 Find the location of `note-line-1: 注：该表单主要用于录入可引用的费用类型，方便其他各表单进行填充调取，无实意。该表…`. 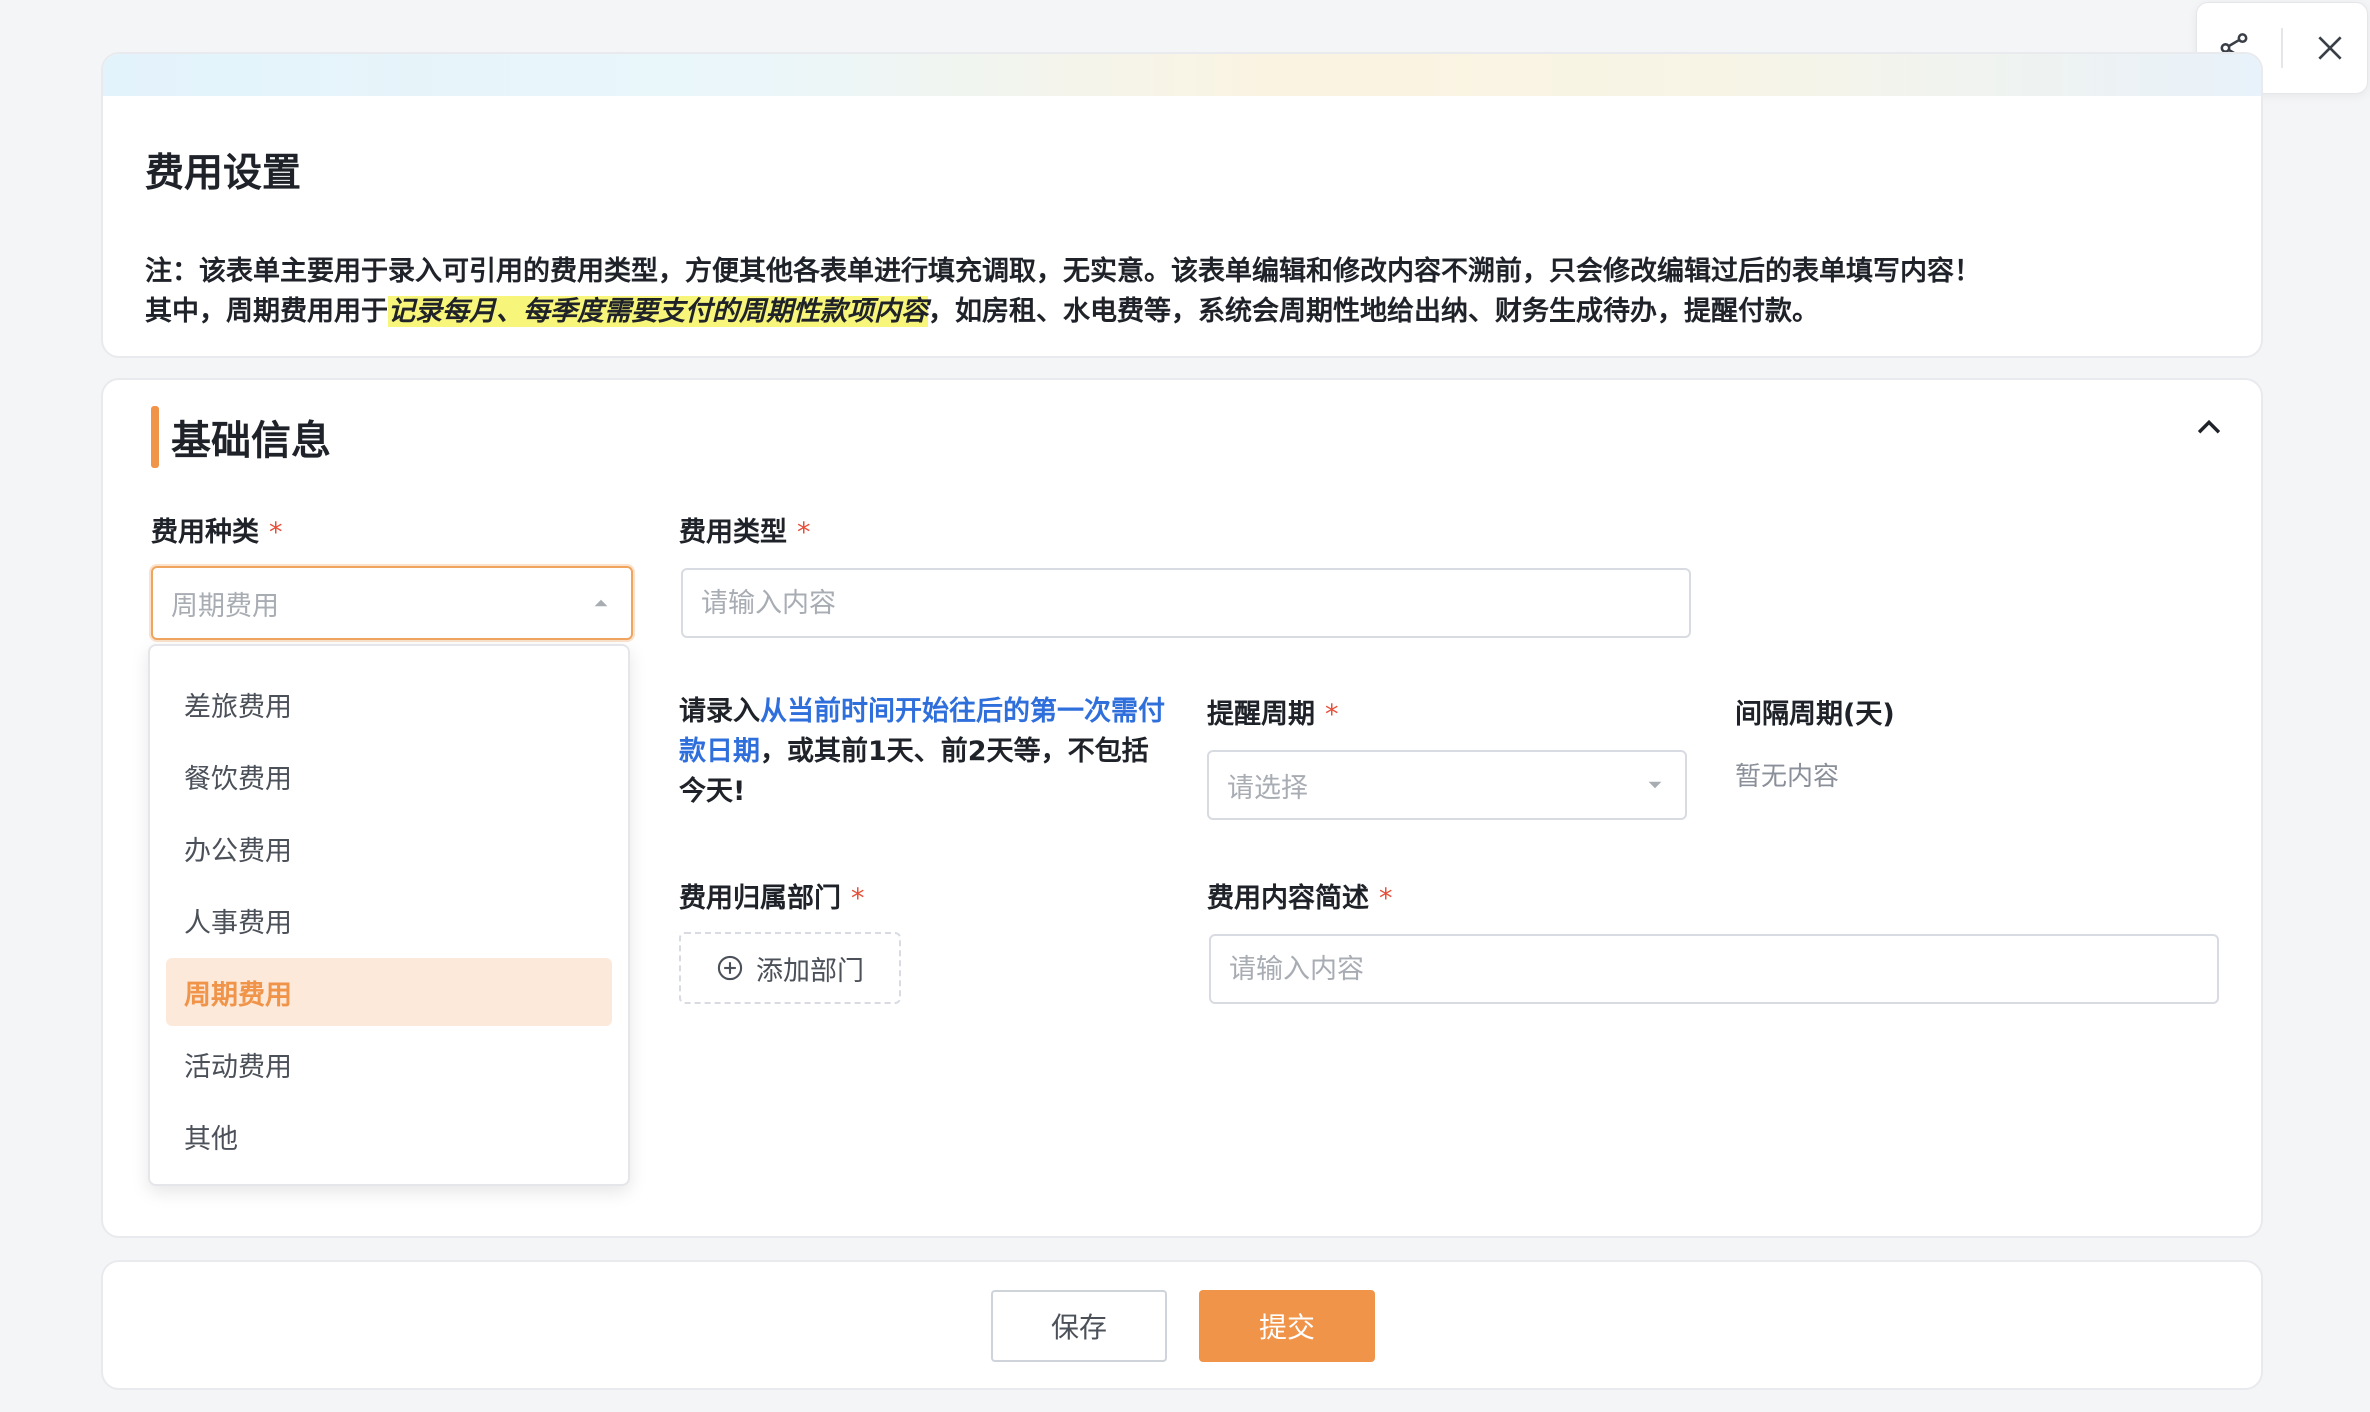

note-line-1: 注：该表单主要用于录入可引用的费用类型，方便其他各表单进行填充调取，无实意。该表… is located at coordinates (1063, 271).